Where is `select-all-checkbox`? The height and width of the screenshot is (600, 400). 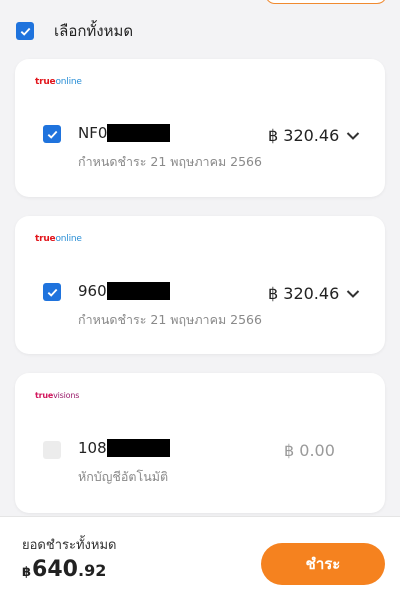
select-all-checkbox is located at coordinates (25, 31).